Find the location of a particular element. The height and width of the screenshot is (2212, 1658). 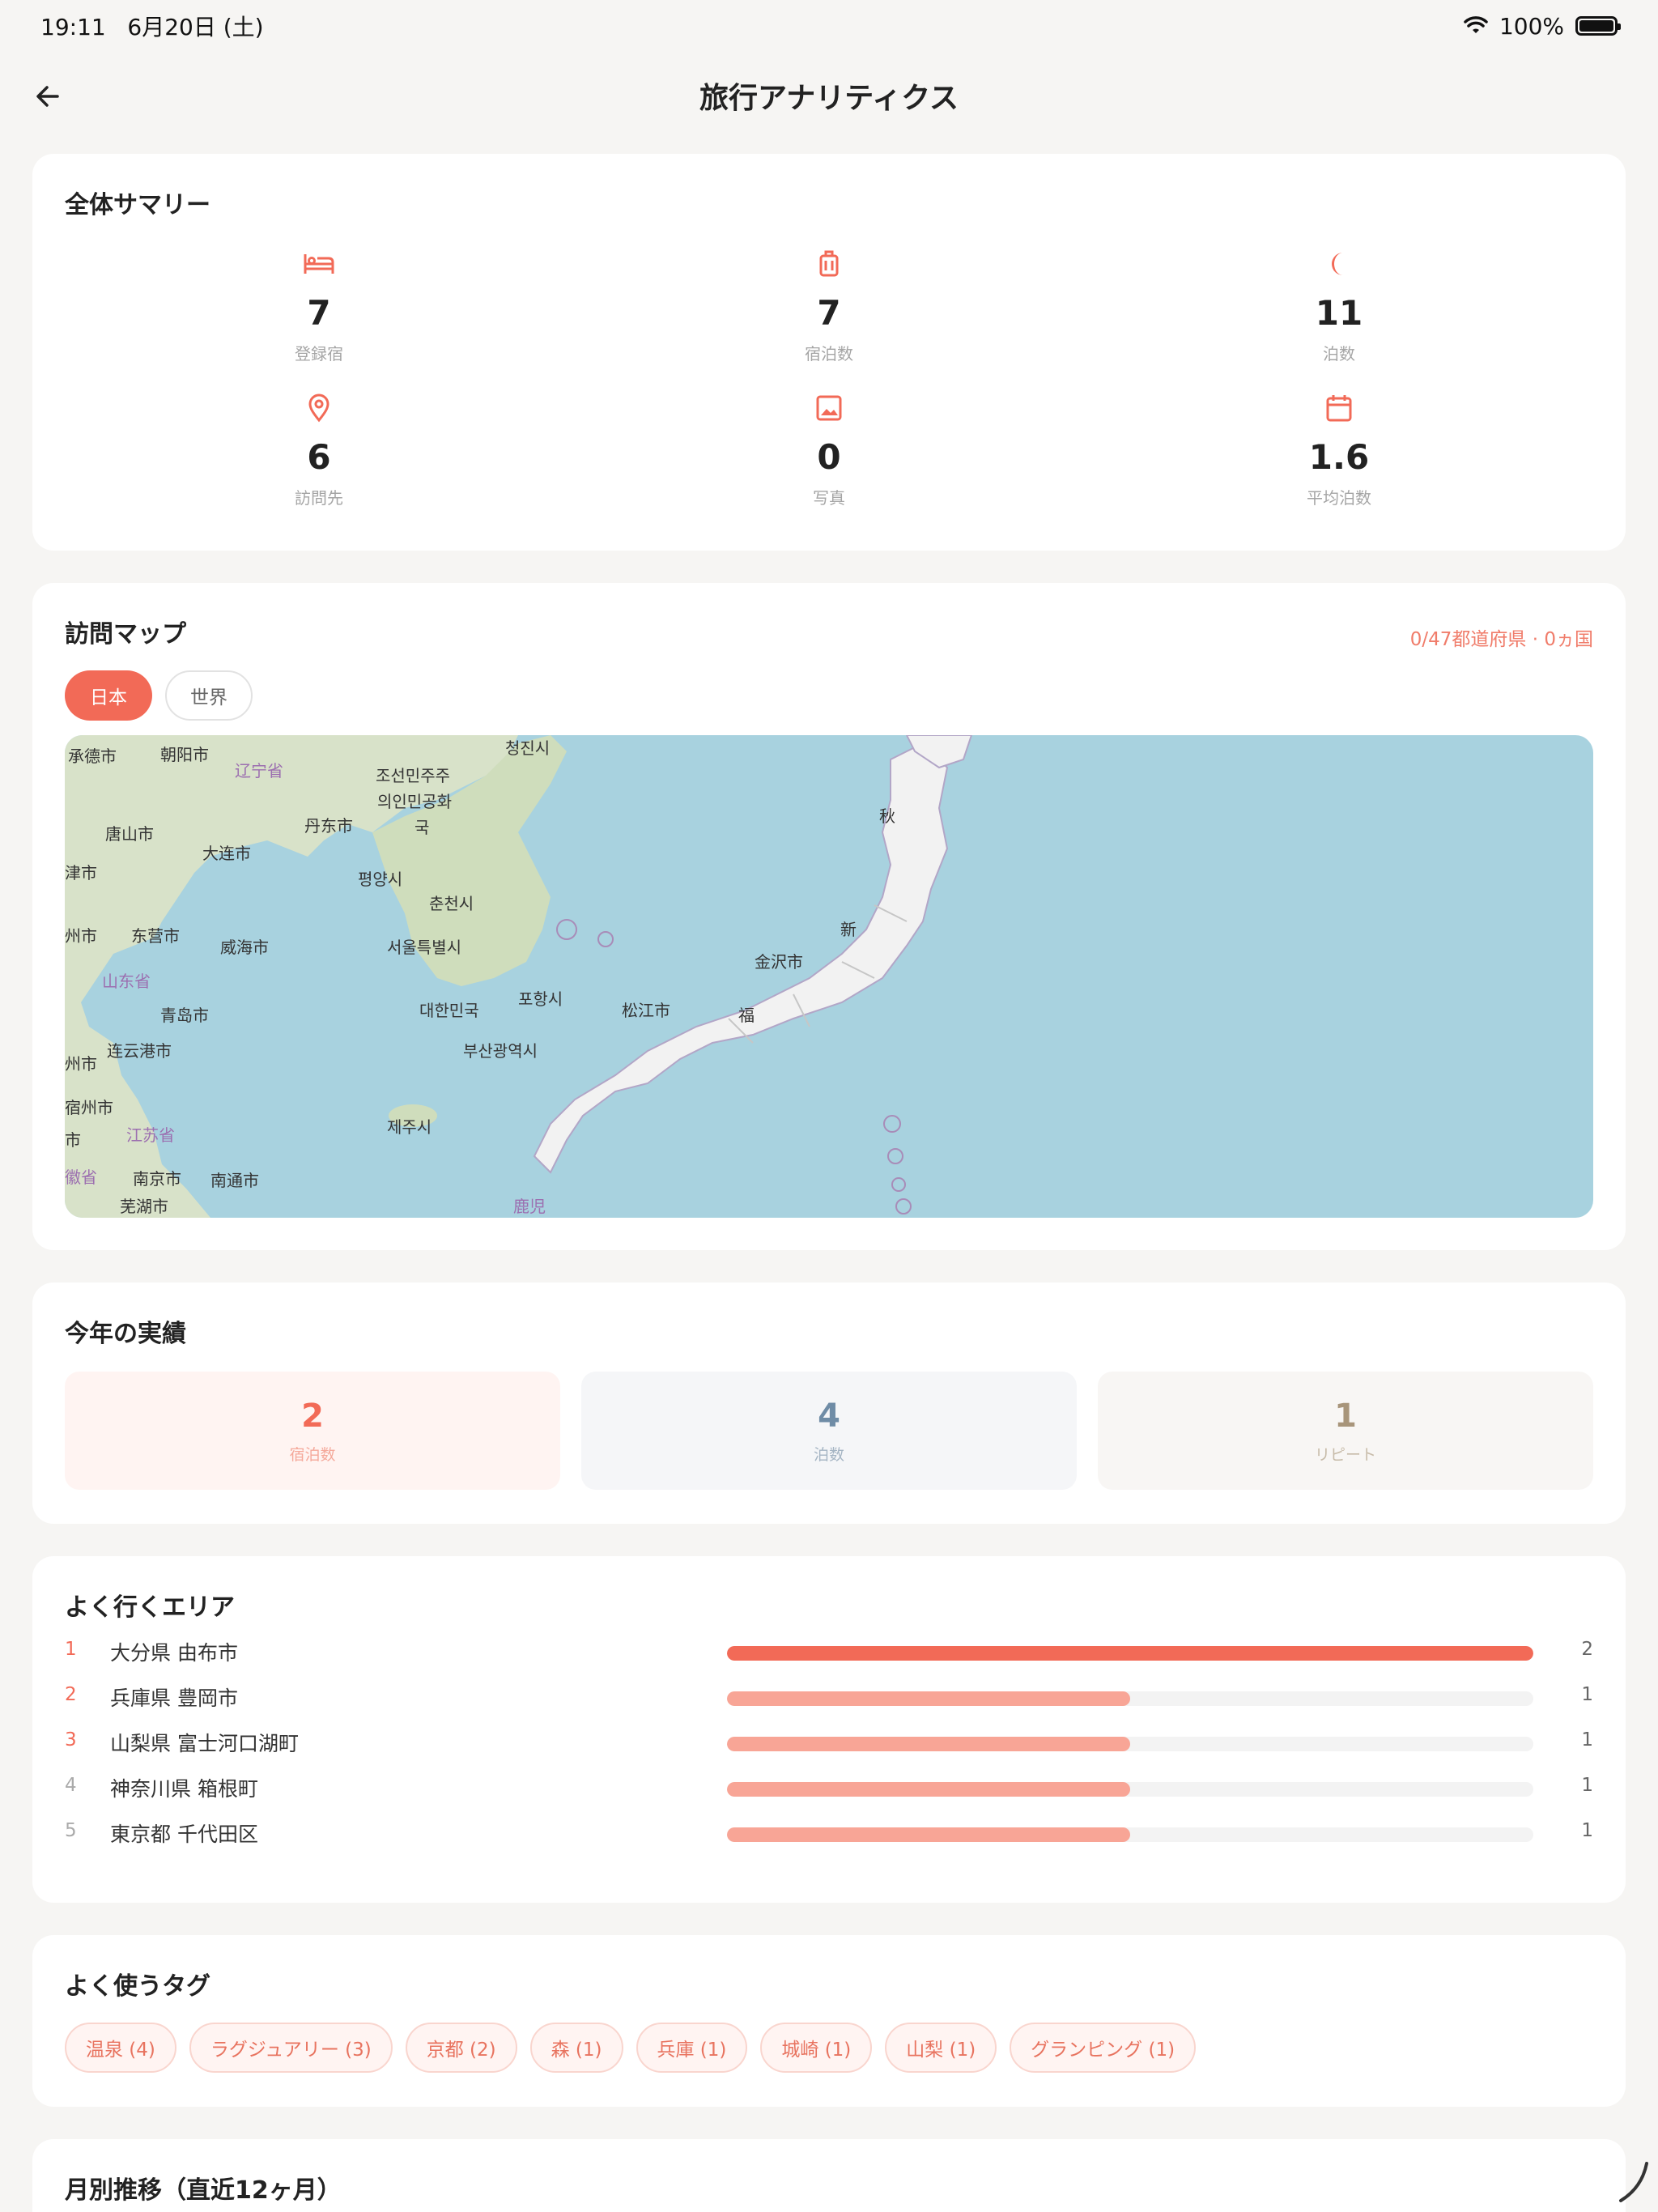

battery-percent: 100% is located at coordinates (1531, 26).